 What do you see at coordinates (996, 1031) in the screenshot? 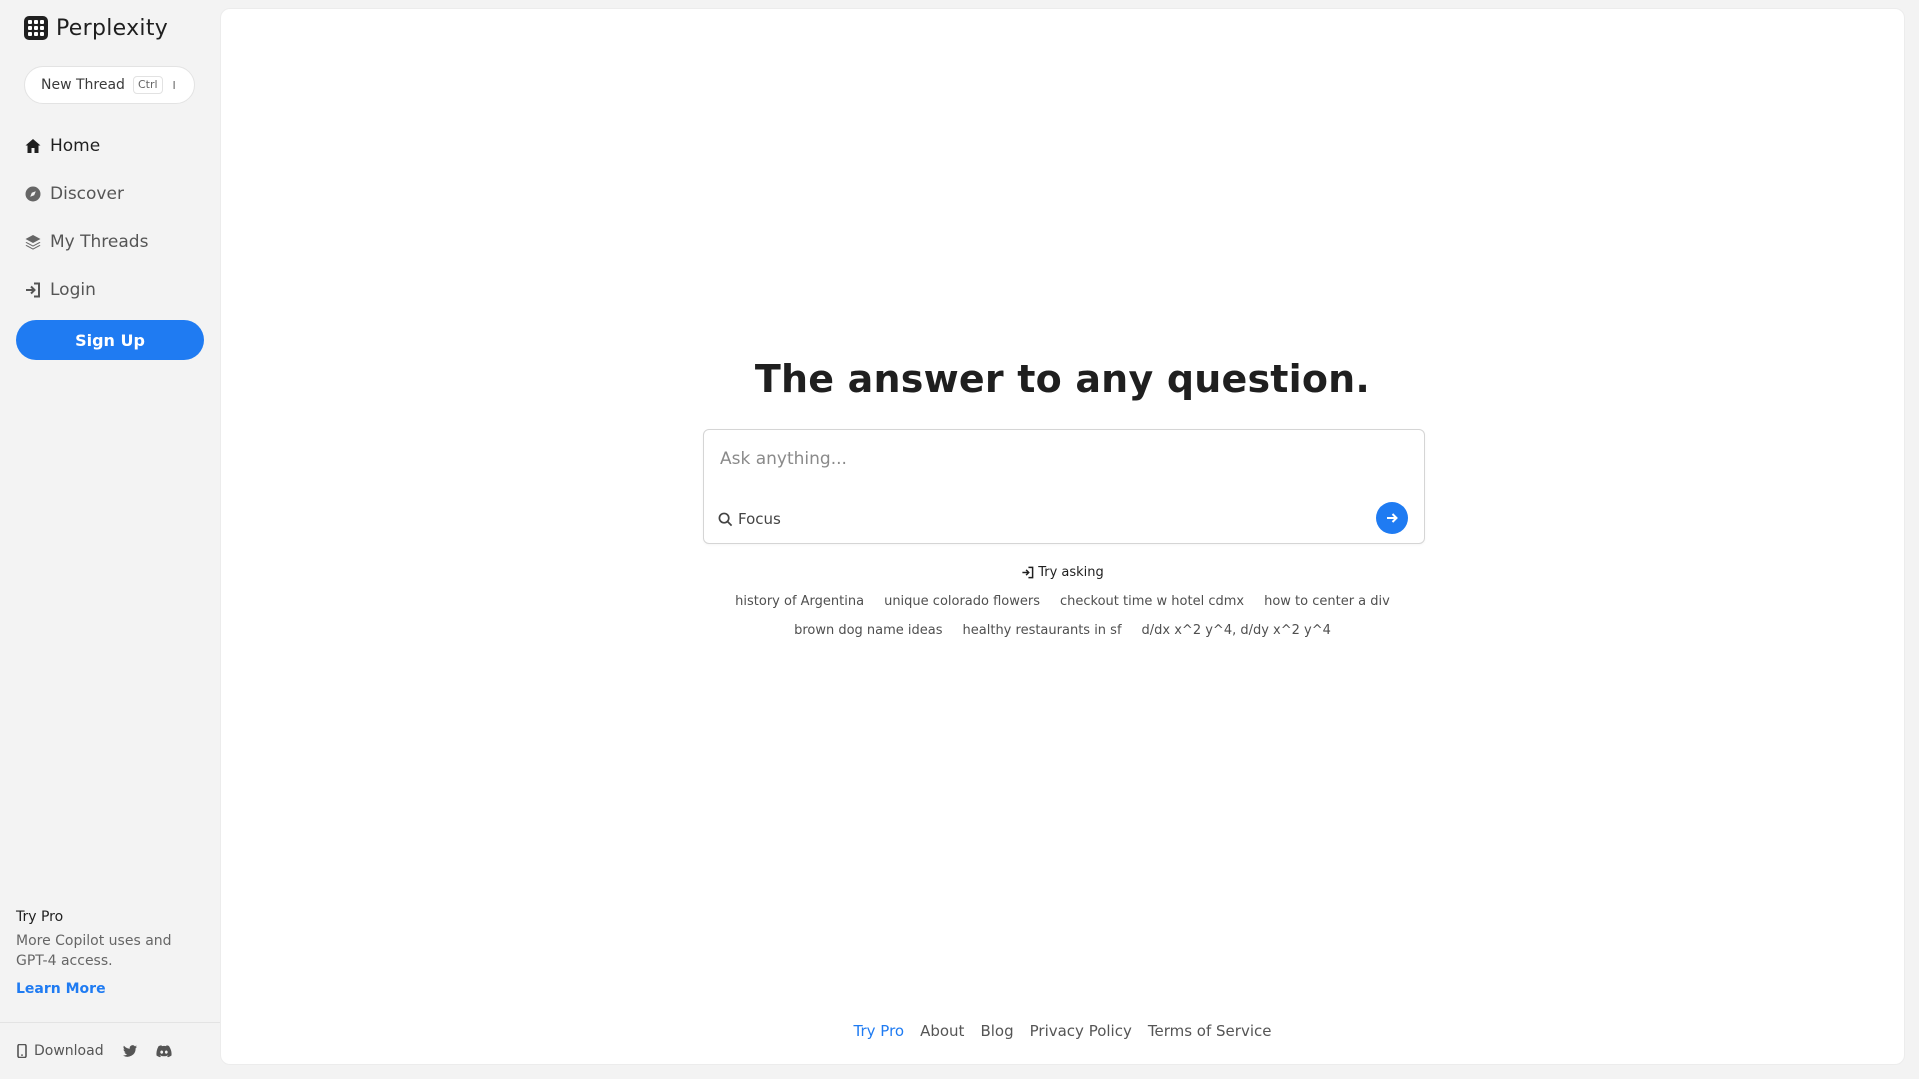
I see `footer-link-blog: Blog` at bounding box center [996, 1031].